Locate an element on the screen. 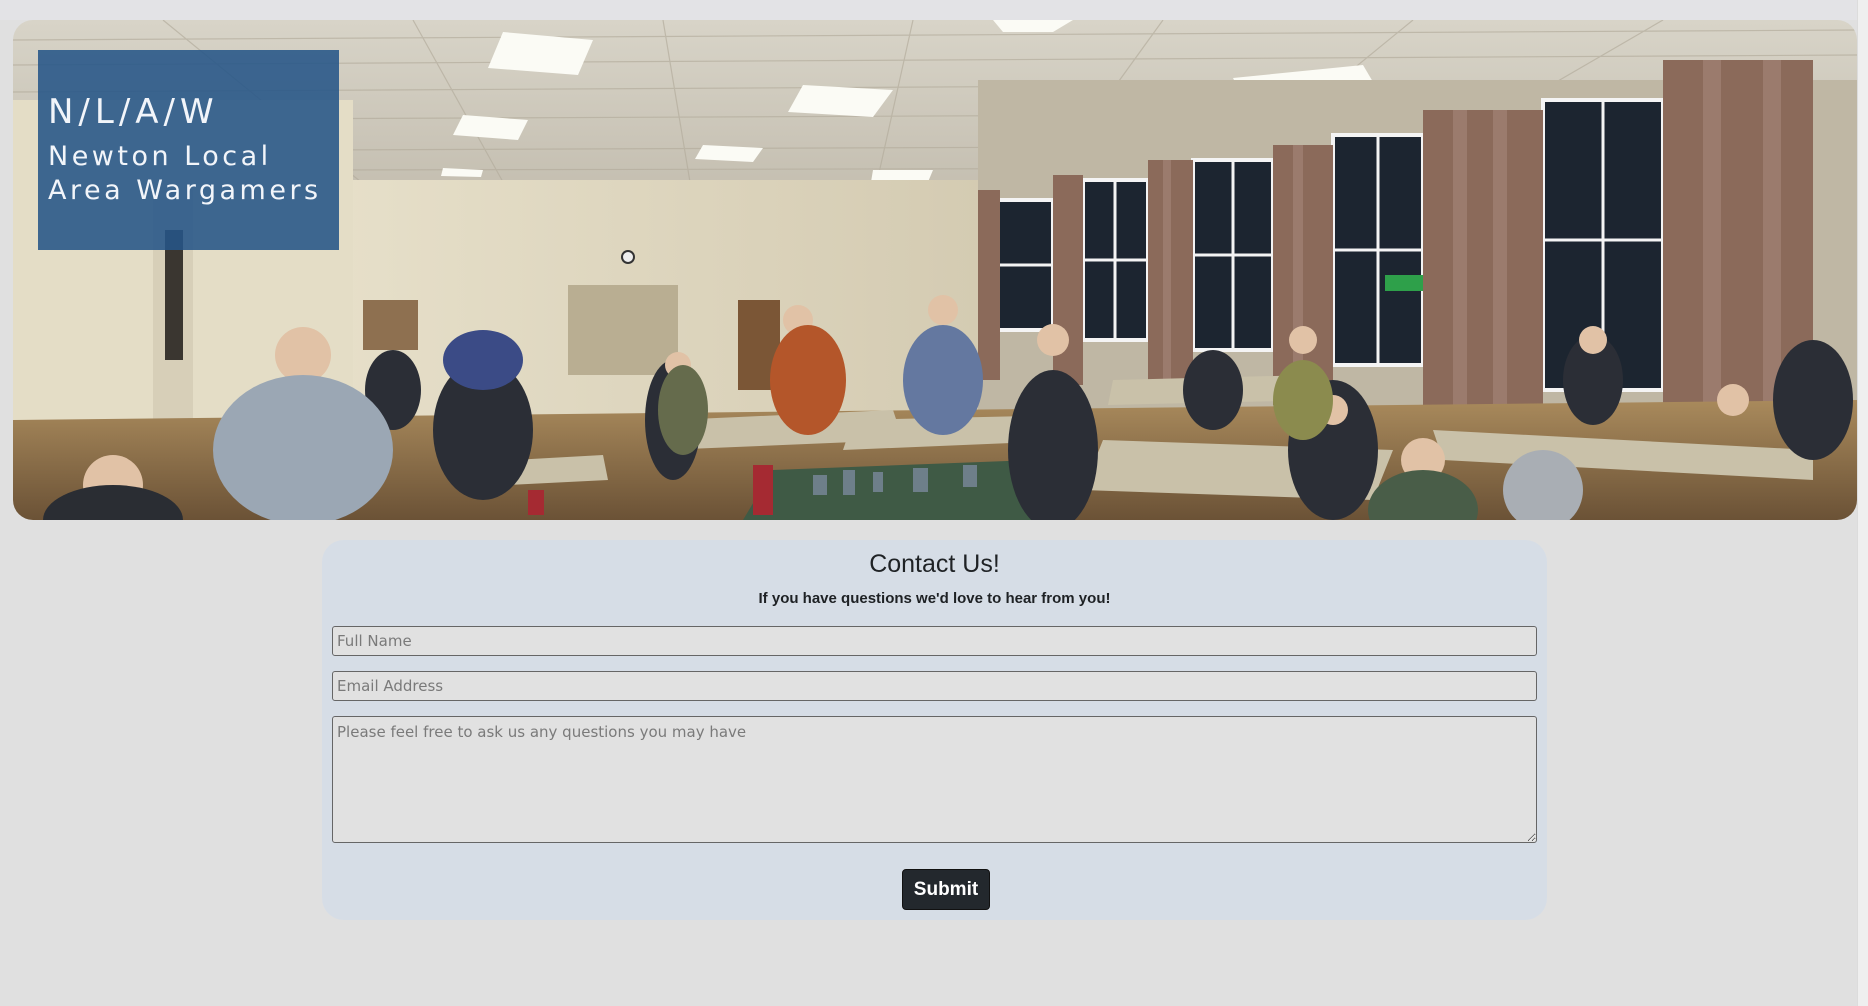 The image size is (1868, 1006). full-name-input is located at coordinates (934, 641).